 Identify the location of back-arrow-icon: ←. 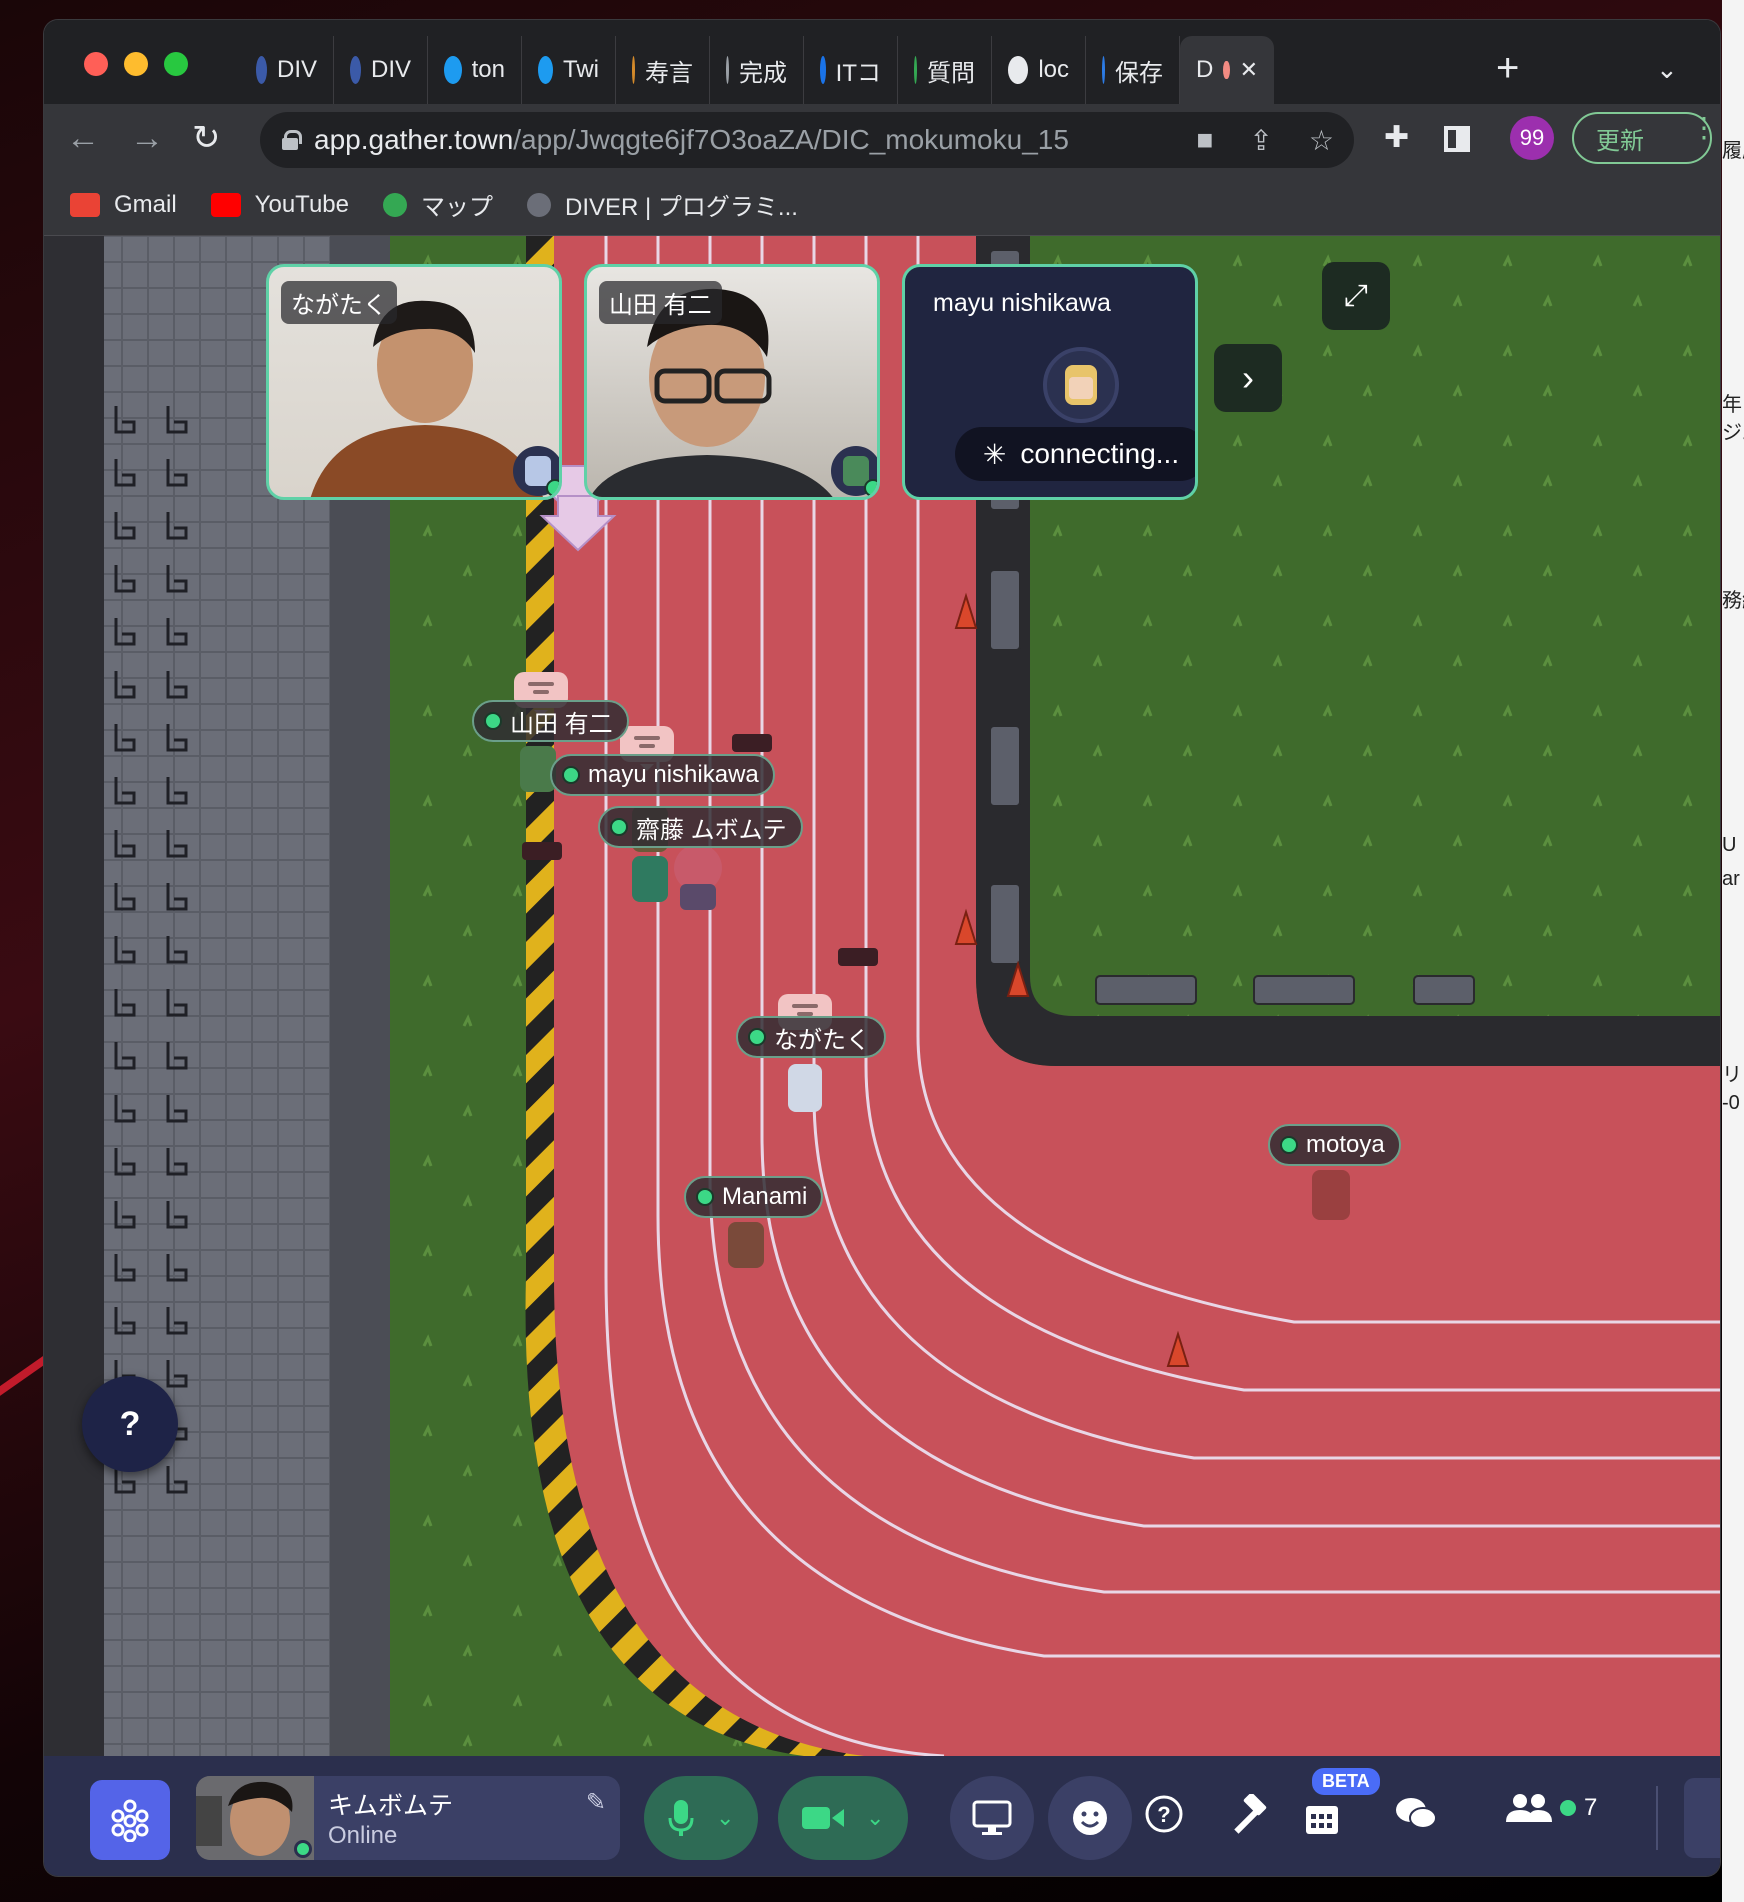
(83, 138).